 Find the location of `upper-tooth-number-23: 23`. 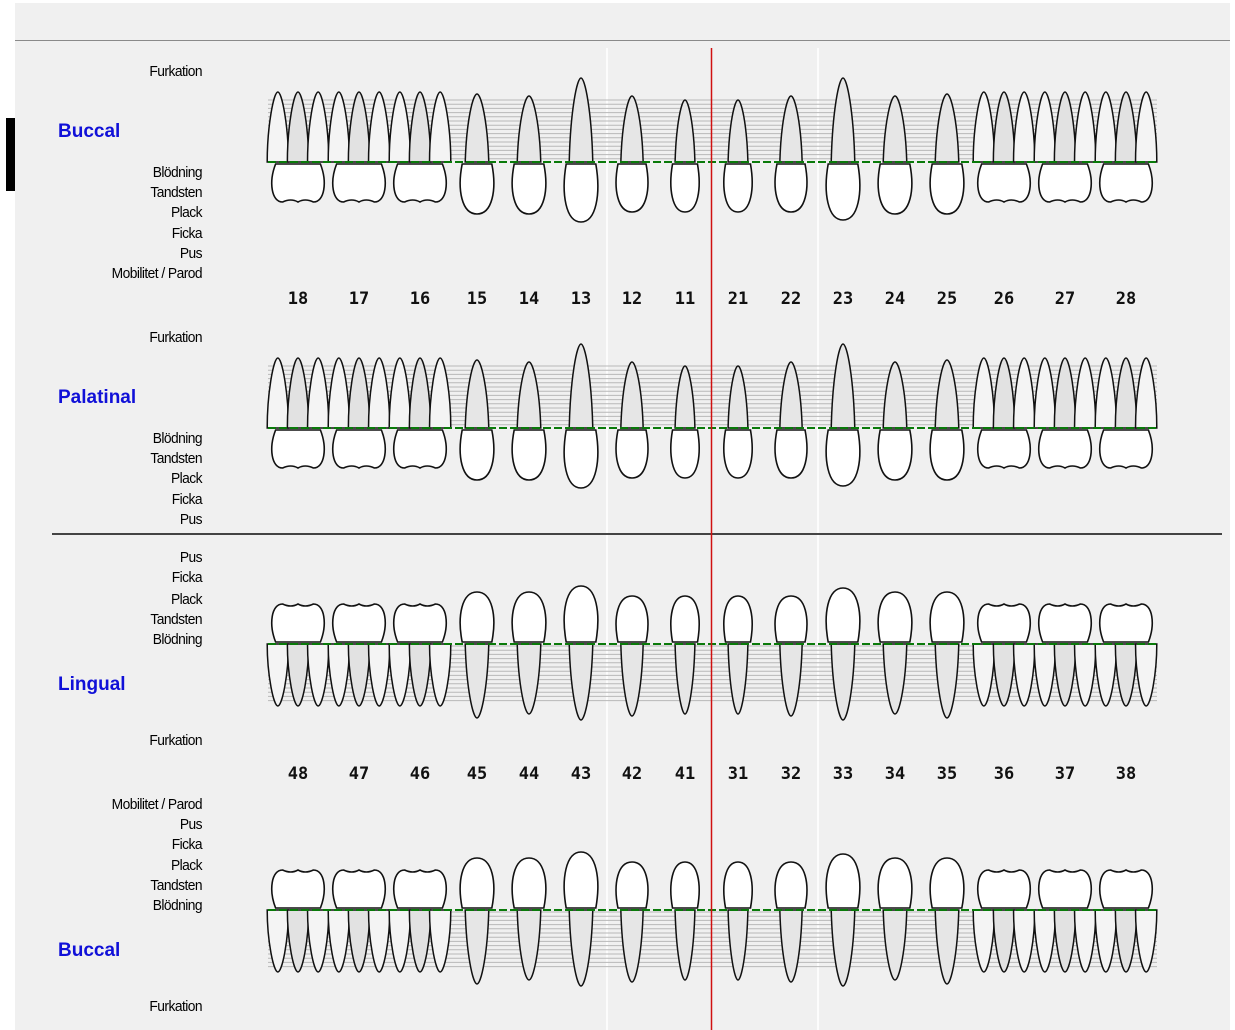

upper-tooth-number-23: 23 is located at coordinates (843, 299).